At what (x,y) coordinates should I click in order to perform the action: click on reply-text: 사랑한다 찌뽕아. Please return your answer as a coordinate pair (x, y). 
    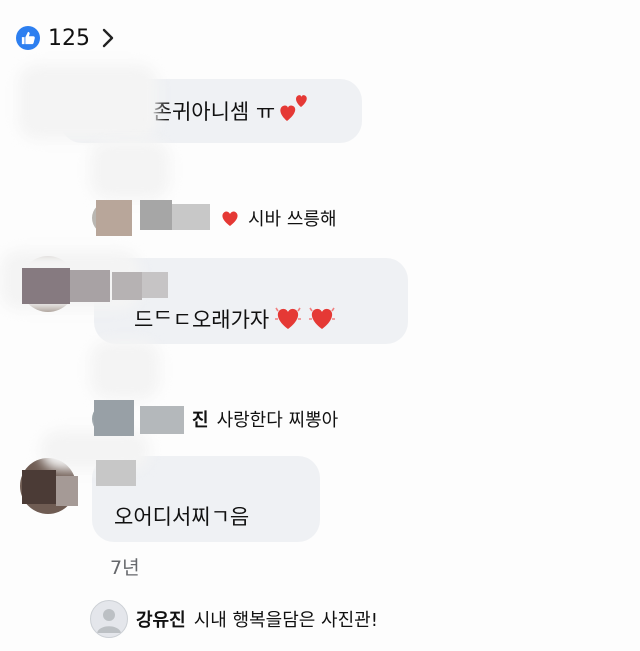
    Looking at the image, I should click on (277, 420).